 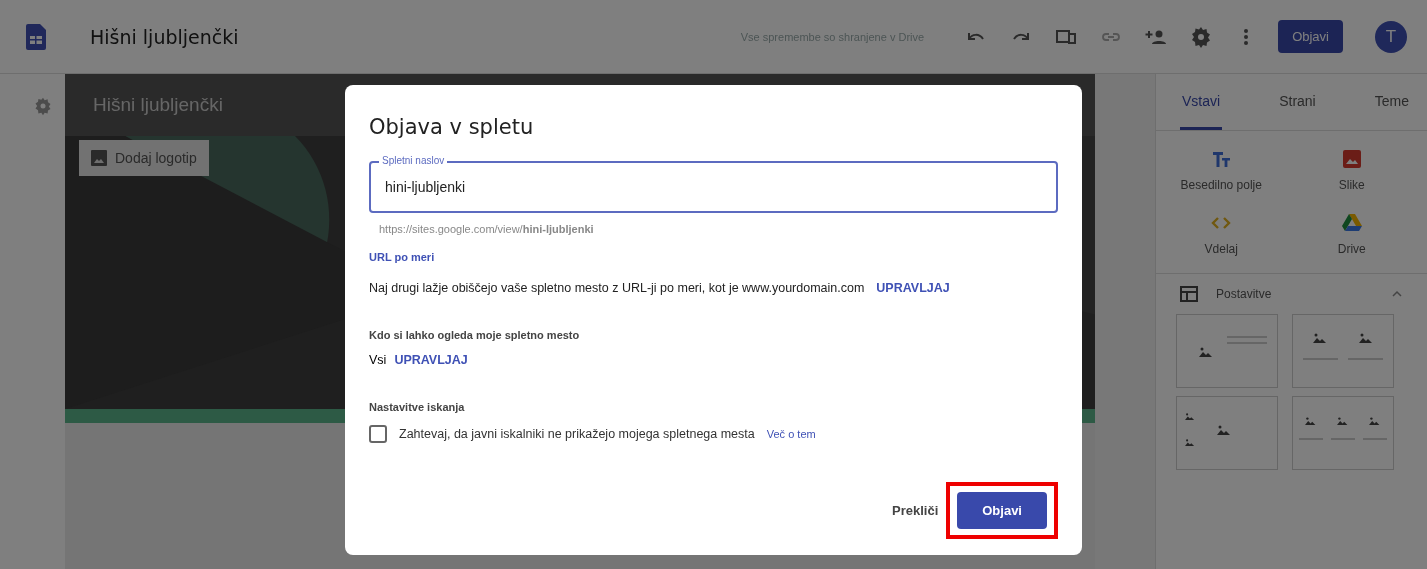 I want to click on panel-tab: Vstavi, so click(x=1201, y=102).